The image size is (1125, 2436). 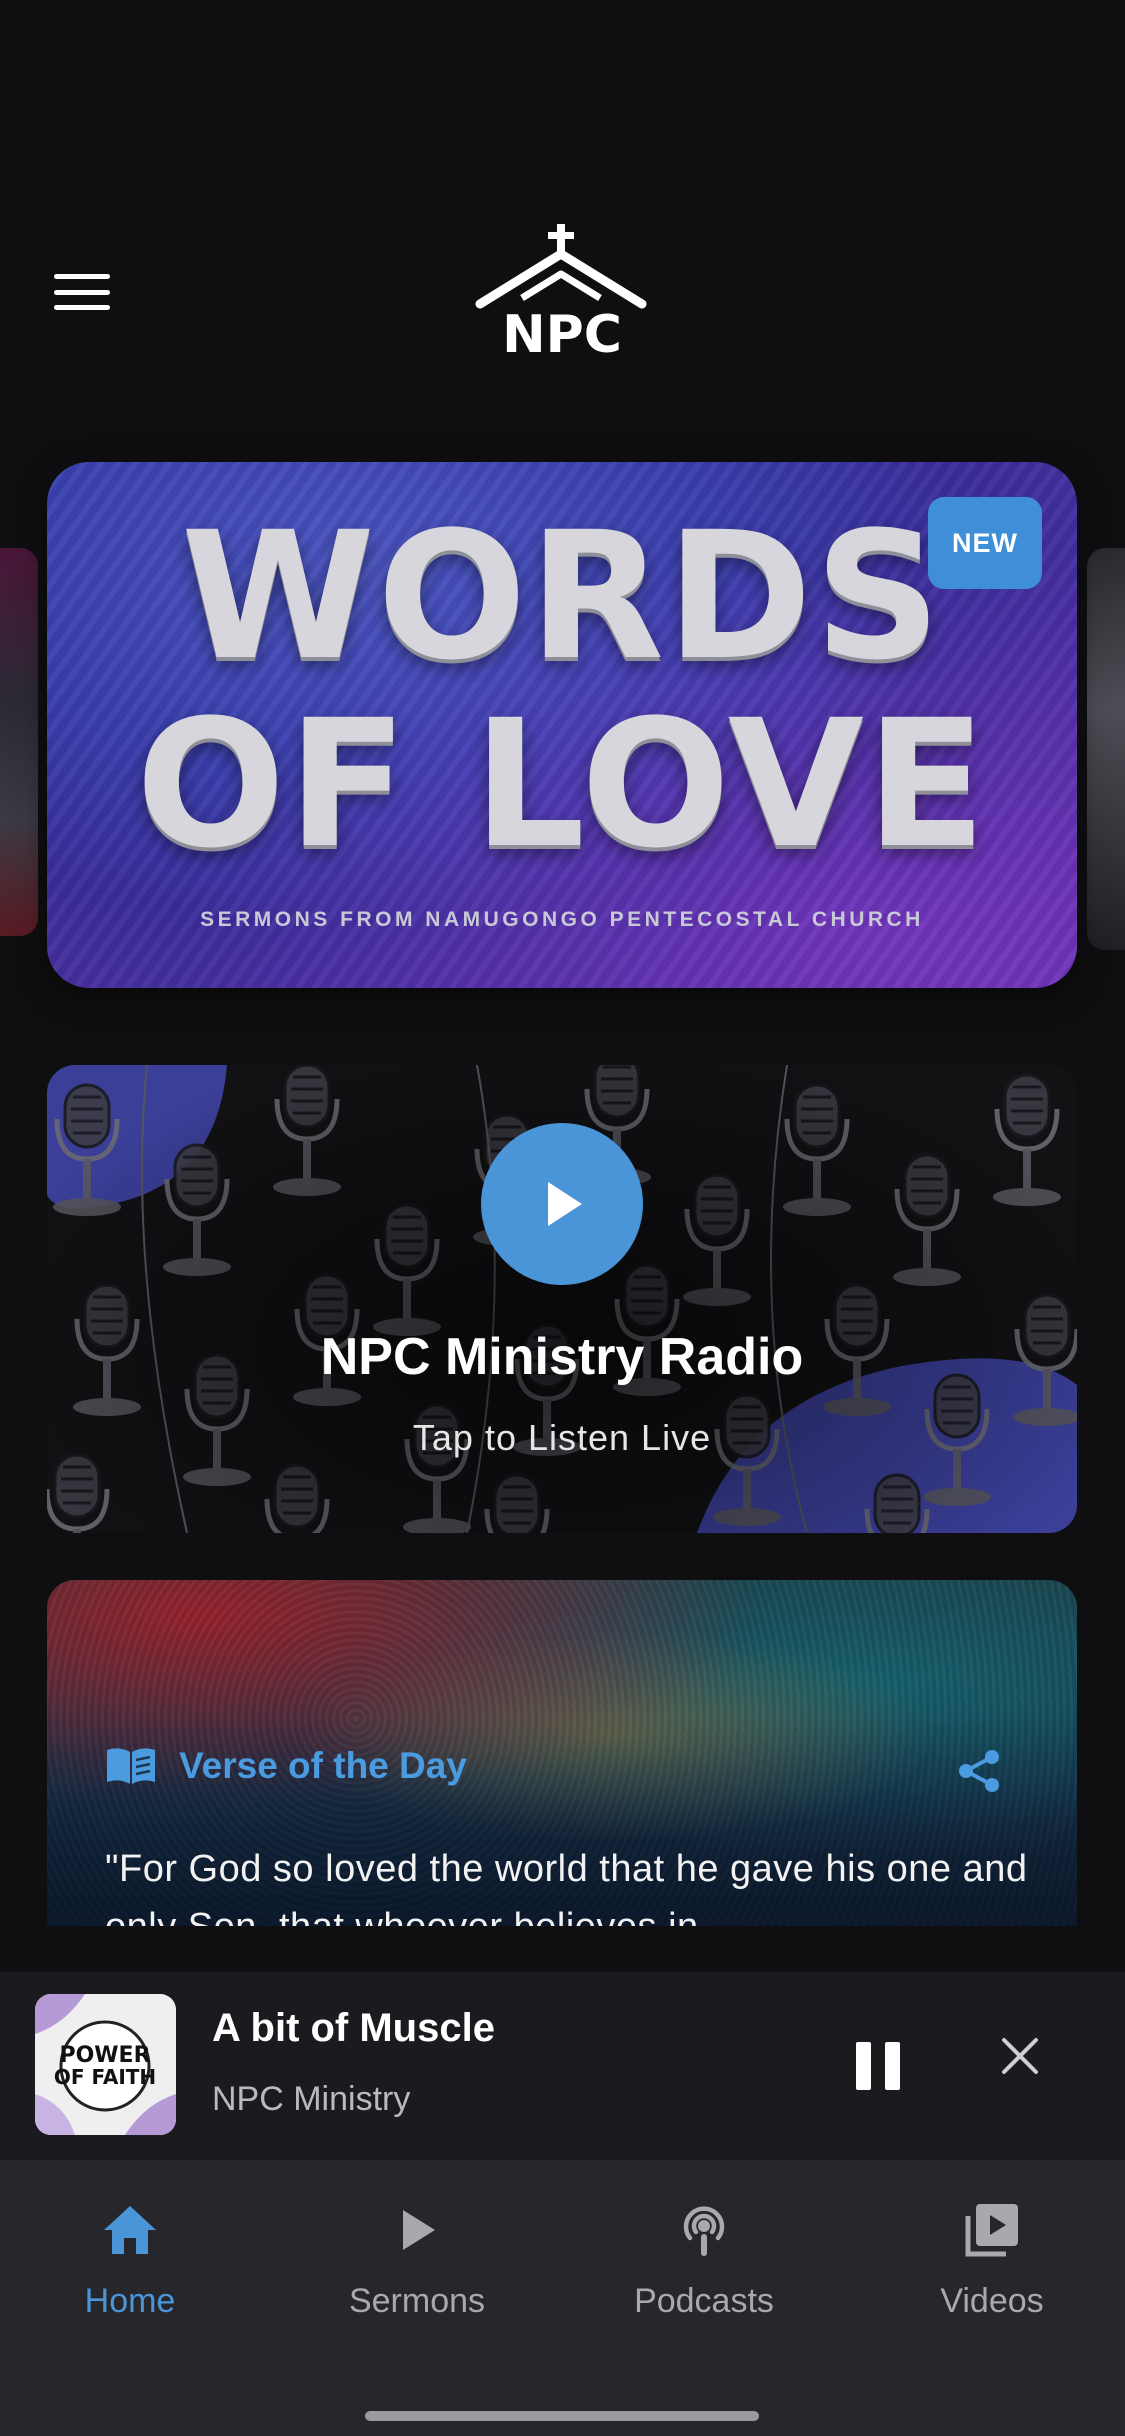 I want to click on hero-title-line2: OF LOVE, so click(x=562, y=784).